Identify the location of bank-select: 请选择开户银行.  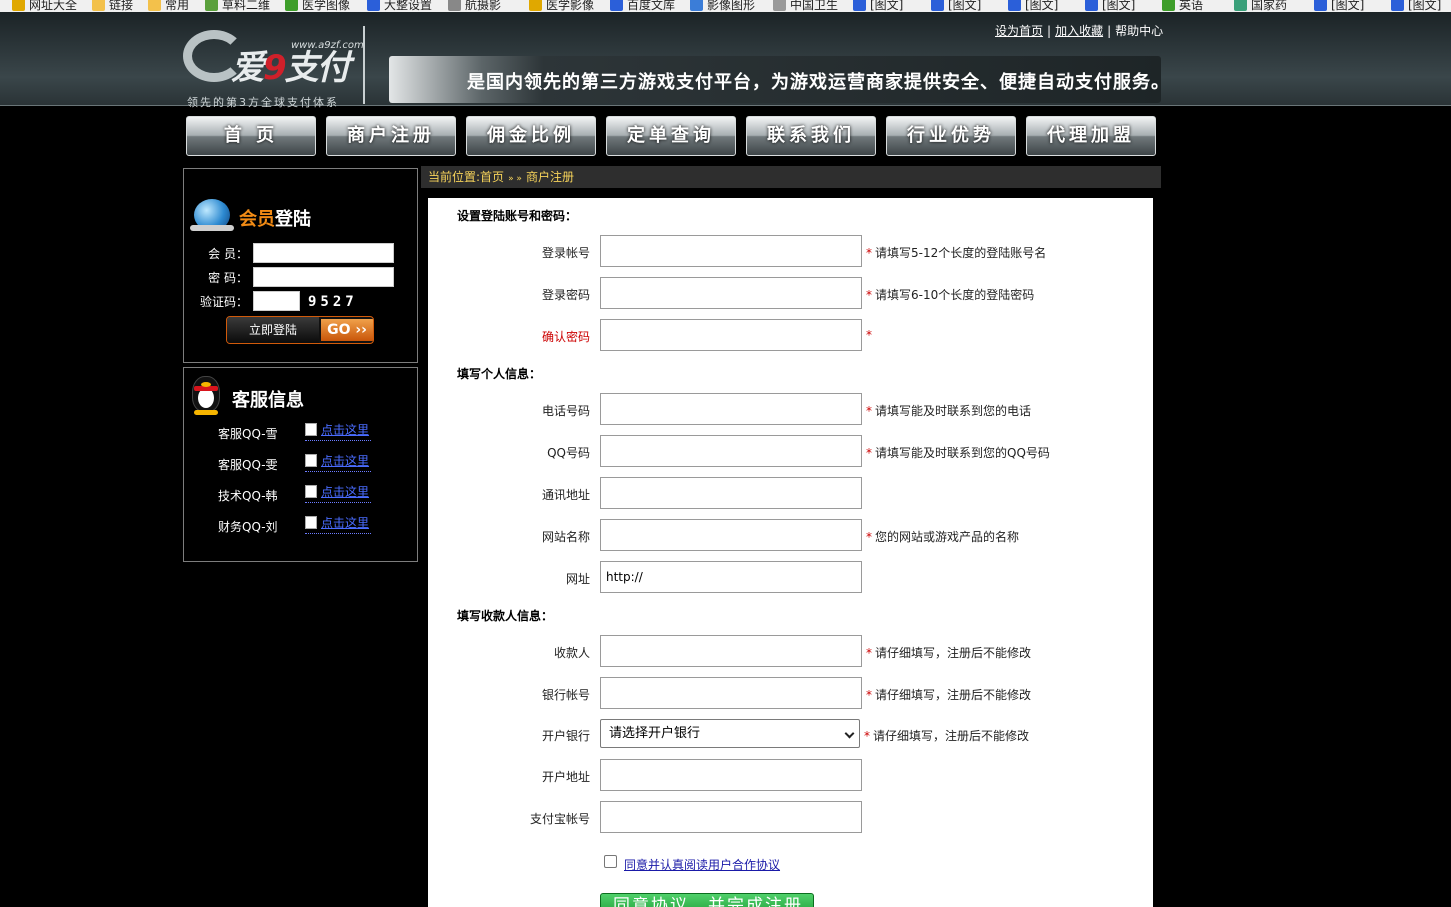
(730, 733).